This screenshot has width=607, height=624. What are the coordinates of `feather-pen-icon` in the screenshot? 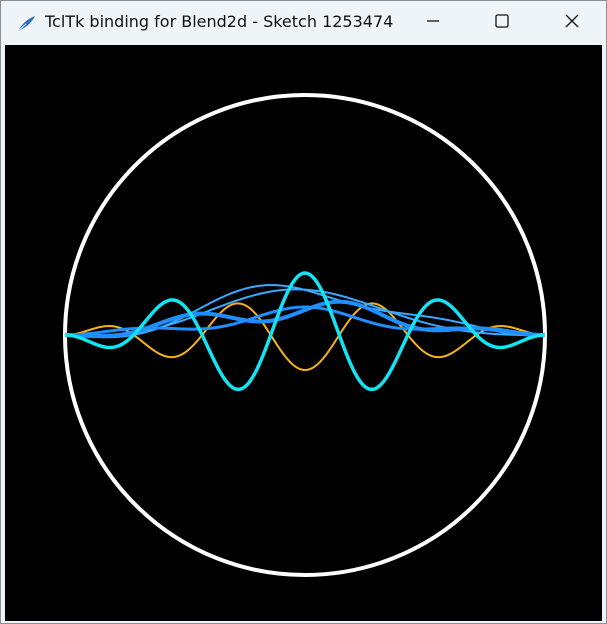 It's located at (26, 24).